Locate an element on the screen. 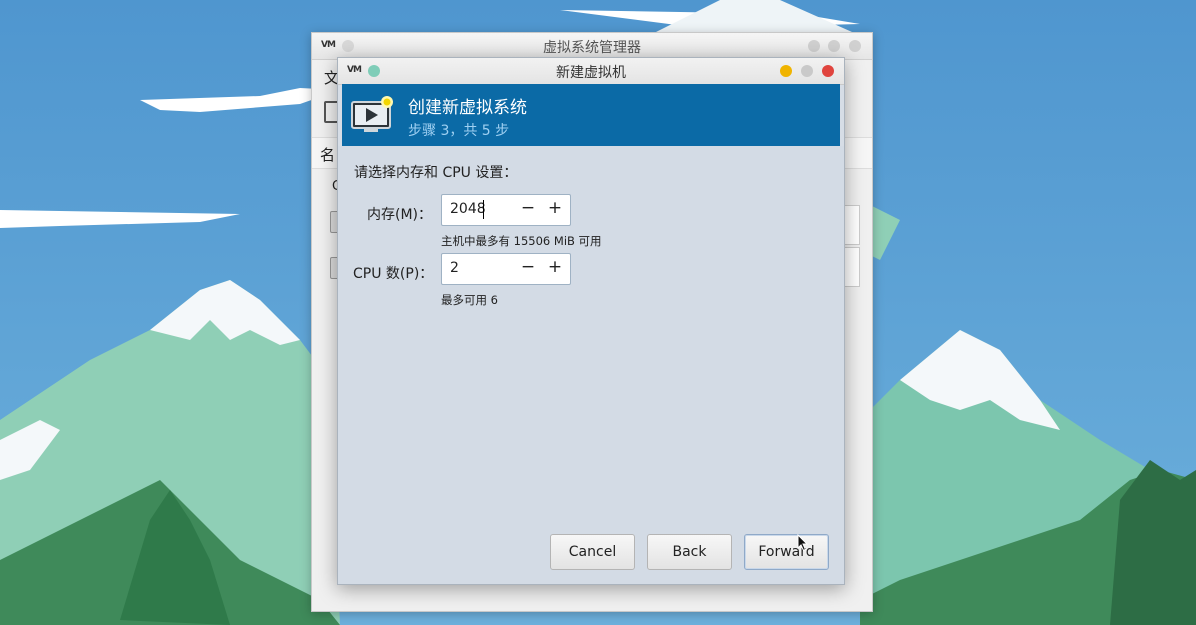 The image size is (1196, 625). dialog-title: 新建虚拟机 is located at coordinates (591, 73).